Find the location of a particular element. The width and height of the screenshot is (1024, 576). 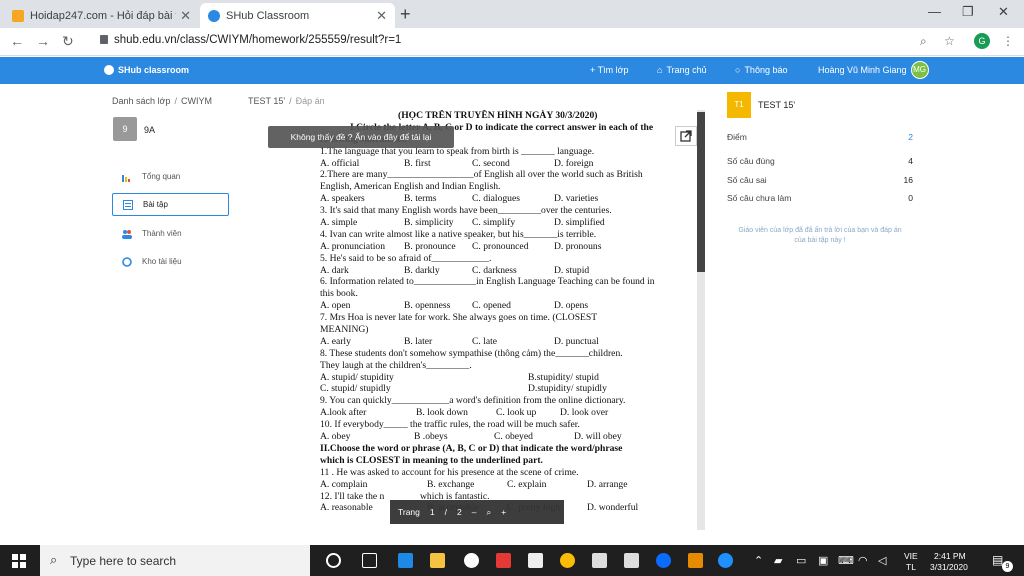

doc-text: D. foreign is located at coordinates (574, 163).